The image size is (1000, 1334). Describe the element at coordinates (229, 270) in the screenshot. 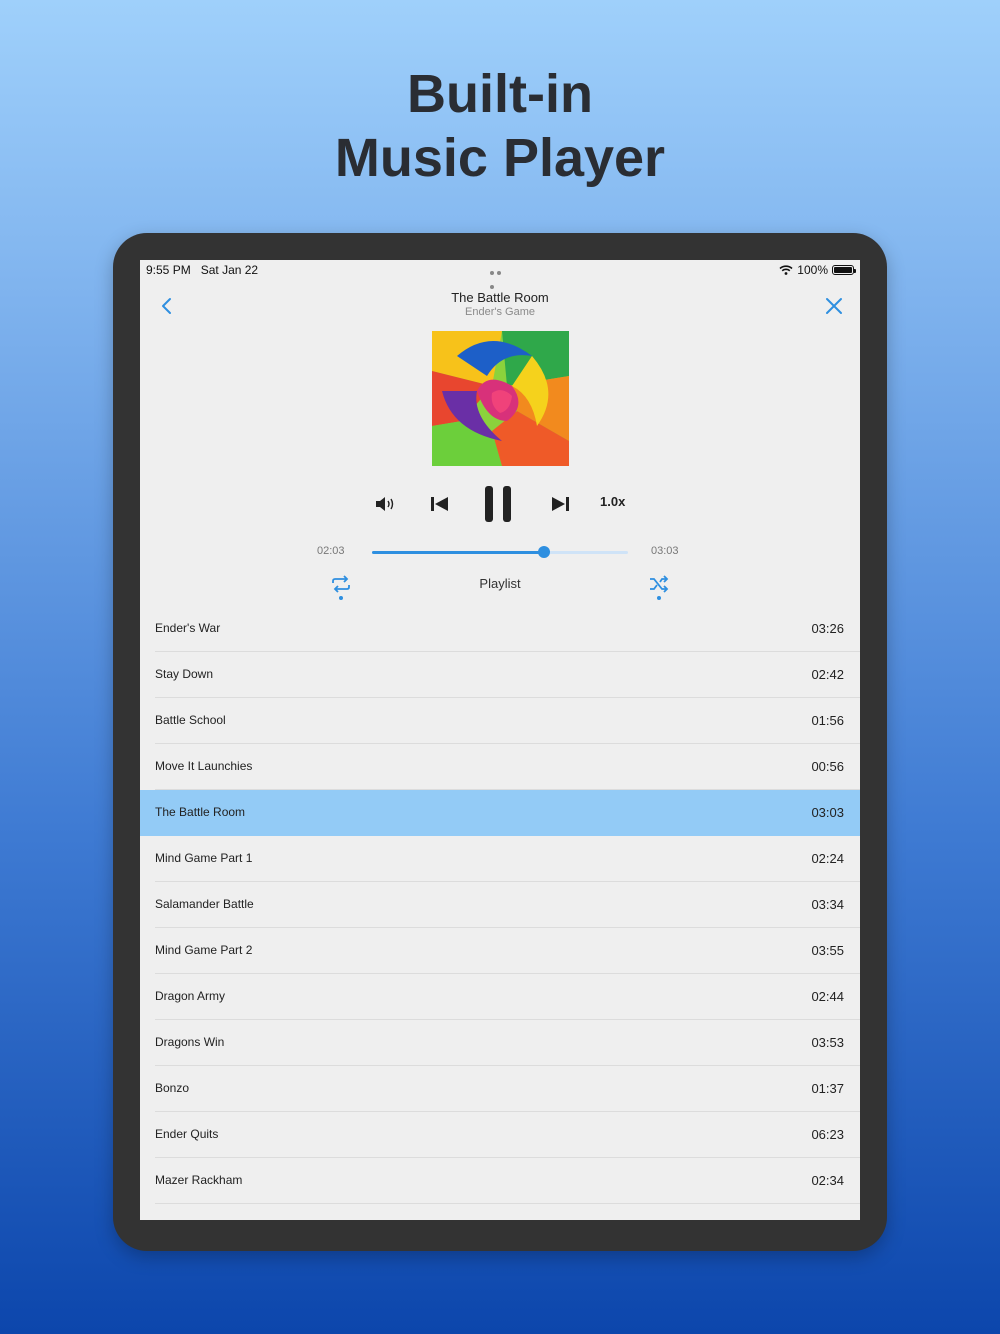

I see `status-date: Sat Jan 22` at that location.